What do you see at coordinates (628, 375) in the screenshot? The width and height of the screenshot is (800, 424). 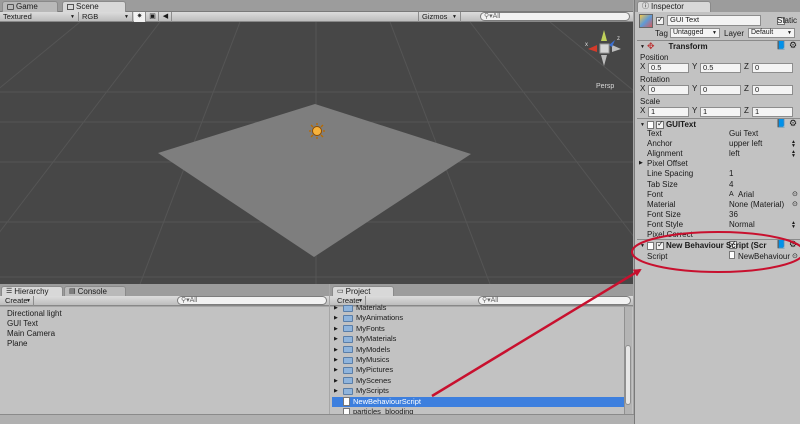 I see `project-scrollbar-thumb` at bounding box center [628, 375].